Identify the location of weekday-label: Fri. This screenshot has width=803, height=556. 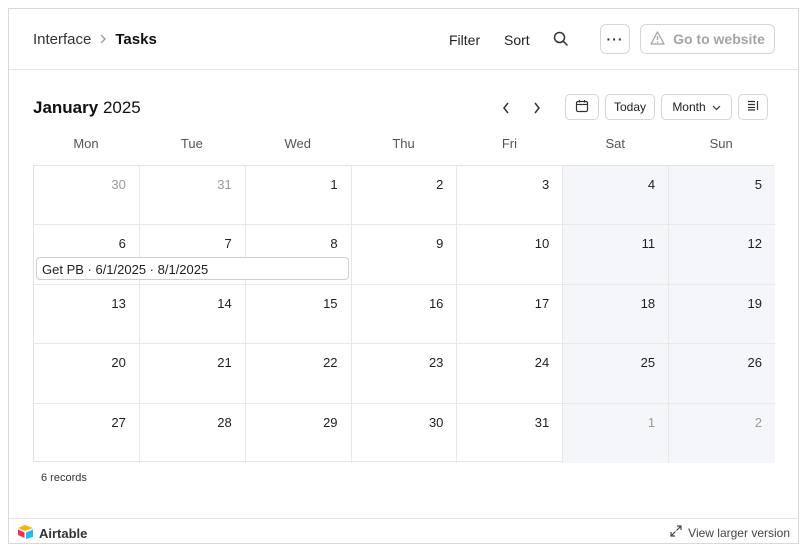
(509, 143).